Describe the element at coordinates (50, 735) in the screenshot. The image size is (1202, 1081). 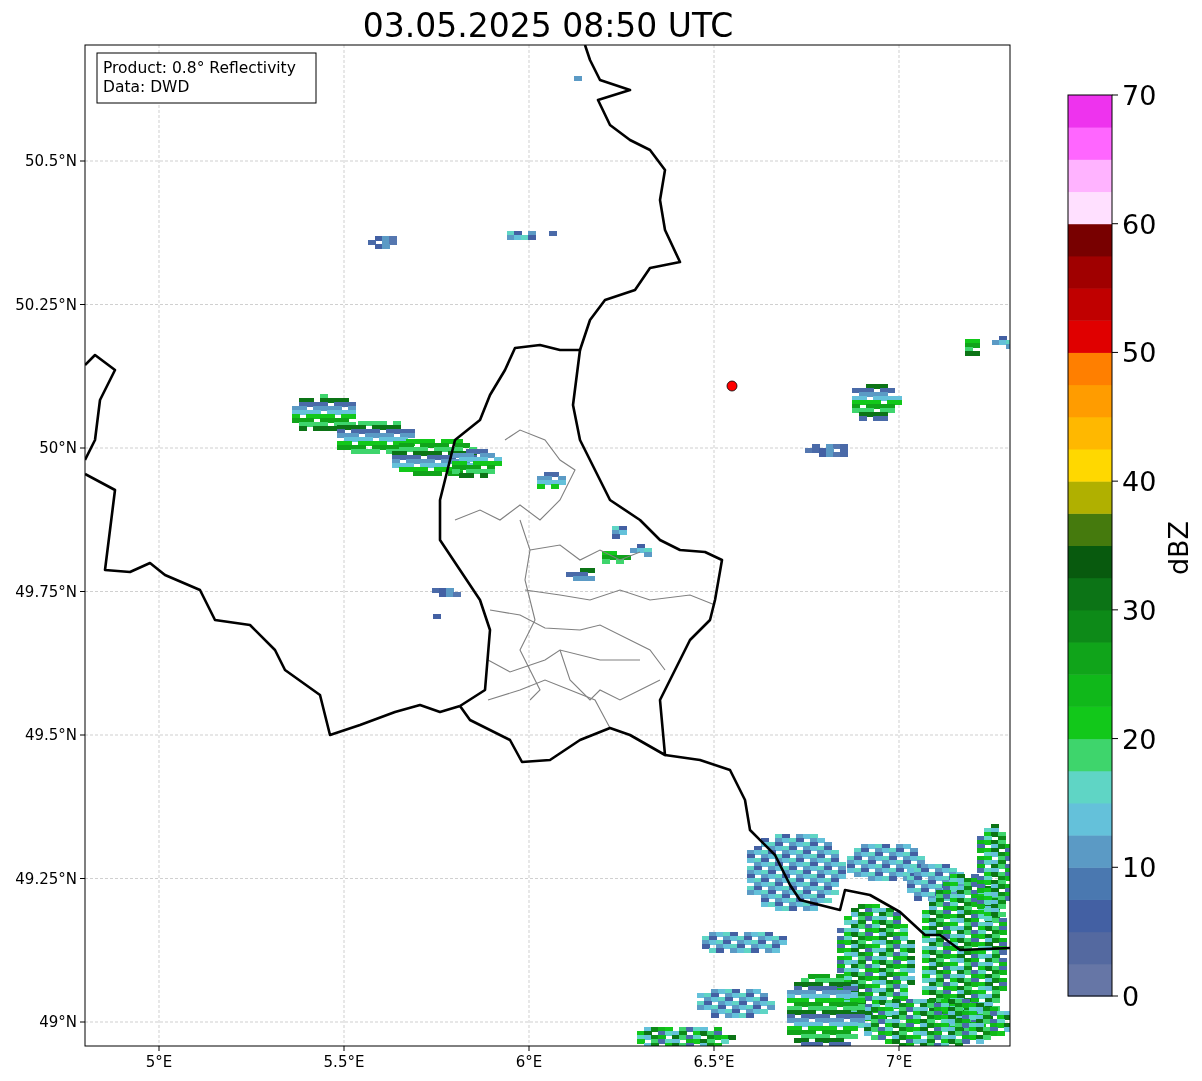
I see `axis-tick-label: 49.5°N` at that location.